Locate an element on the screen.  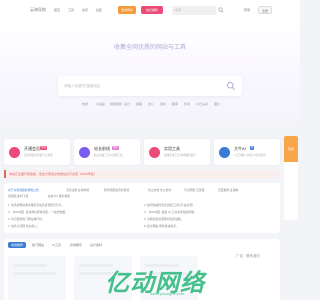
hero-title: 收集全网优质的网站与工具 is located at coordinates (149, 48).